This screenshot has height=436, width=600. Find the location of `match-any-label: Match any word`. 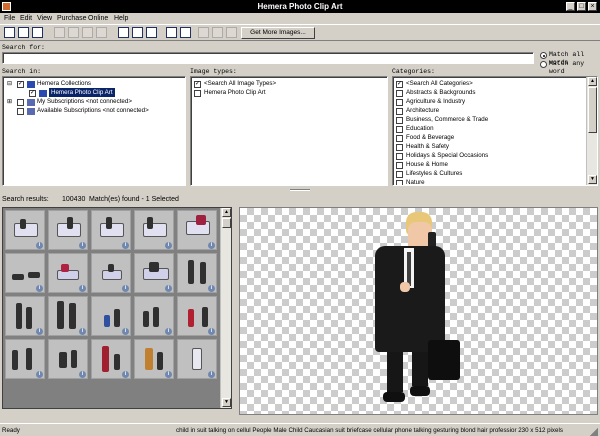

match-any-label: Match any word is located at coordinates (574, 68).